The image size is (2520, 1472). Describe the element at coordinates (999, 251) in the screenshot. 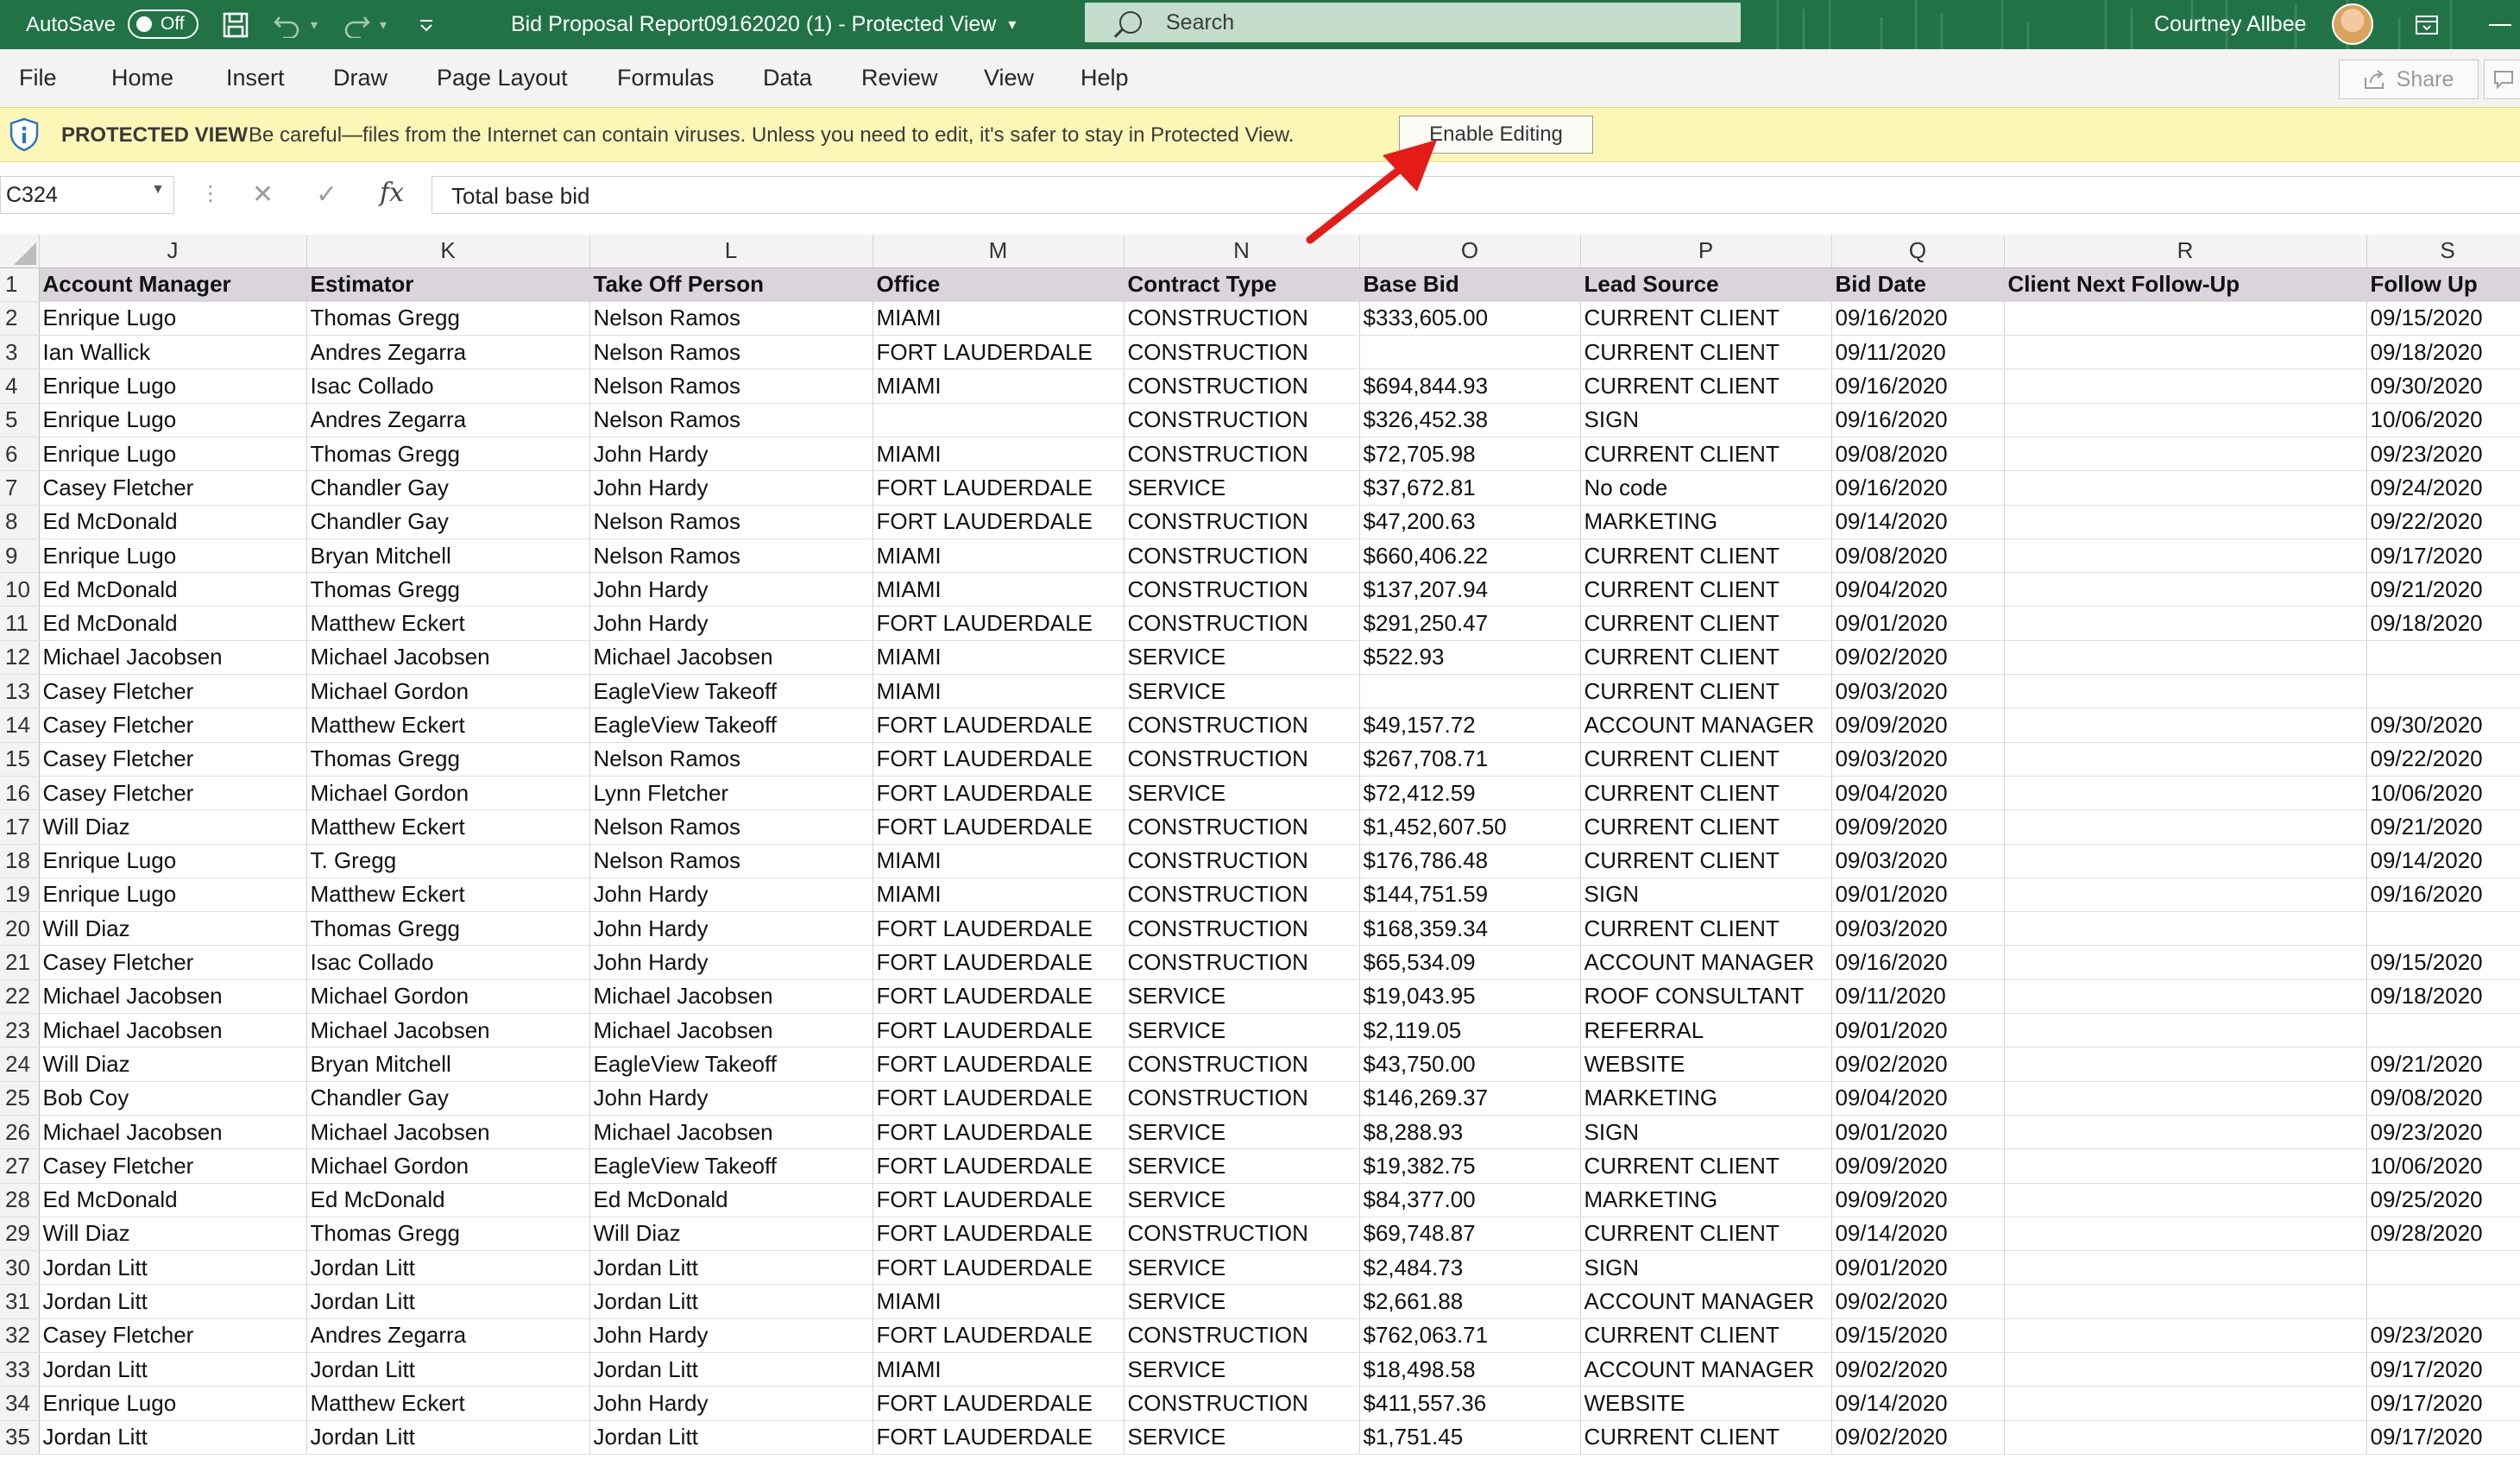

I see `column-header: M` at that location.